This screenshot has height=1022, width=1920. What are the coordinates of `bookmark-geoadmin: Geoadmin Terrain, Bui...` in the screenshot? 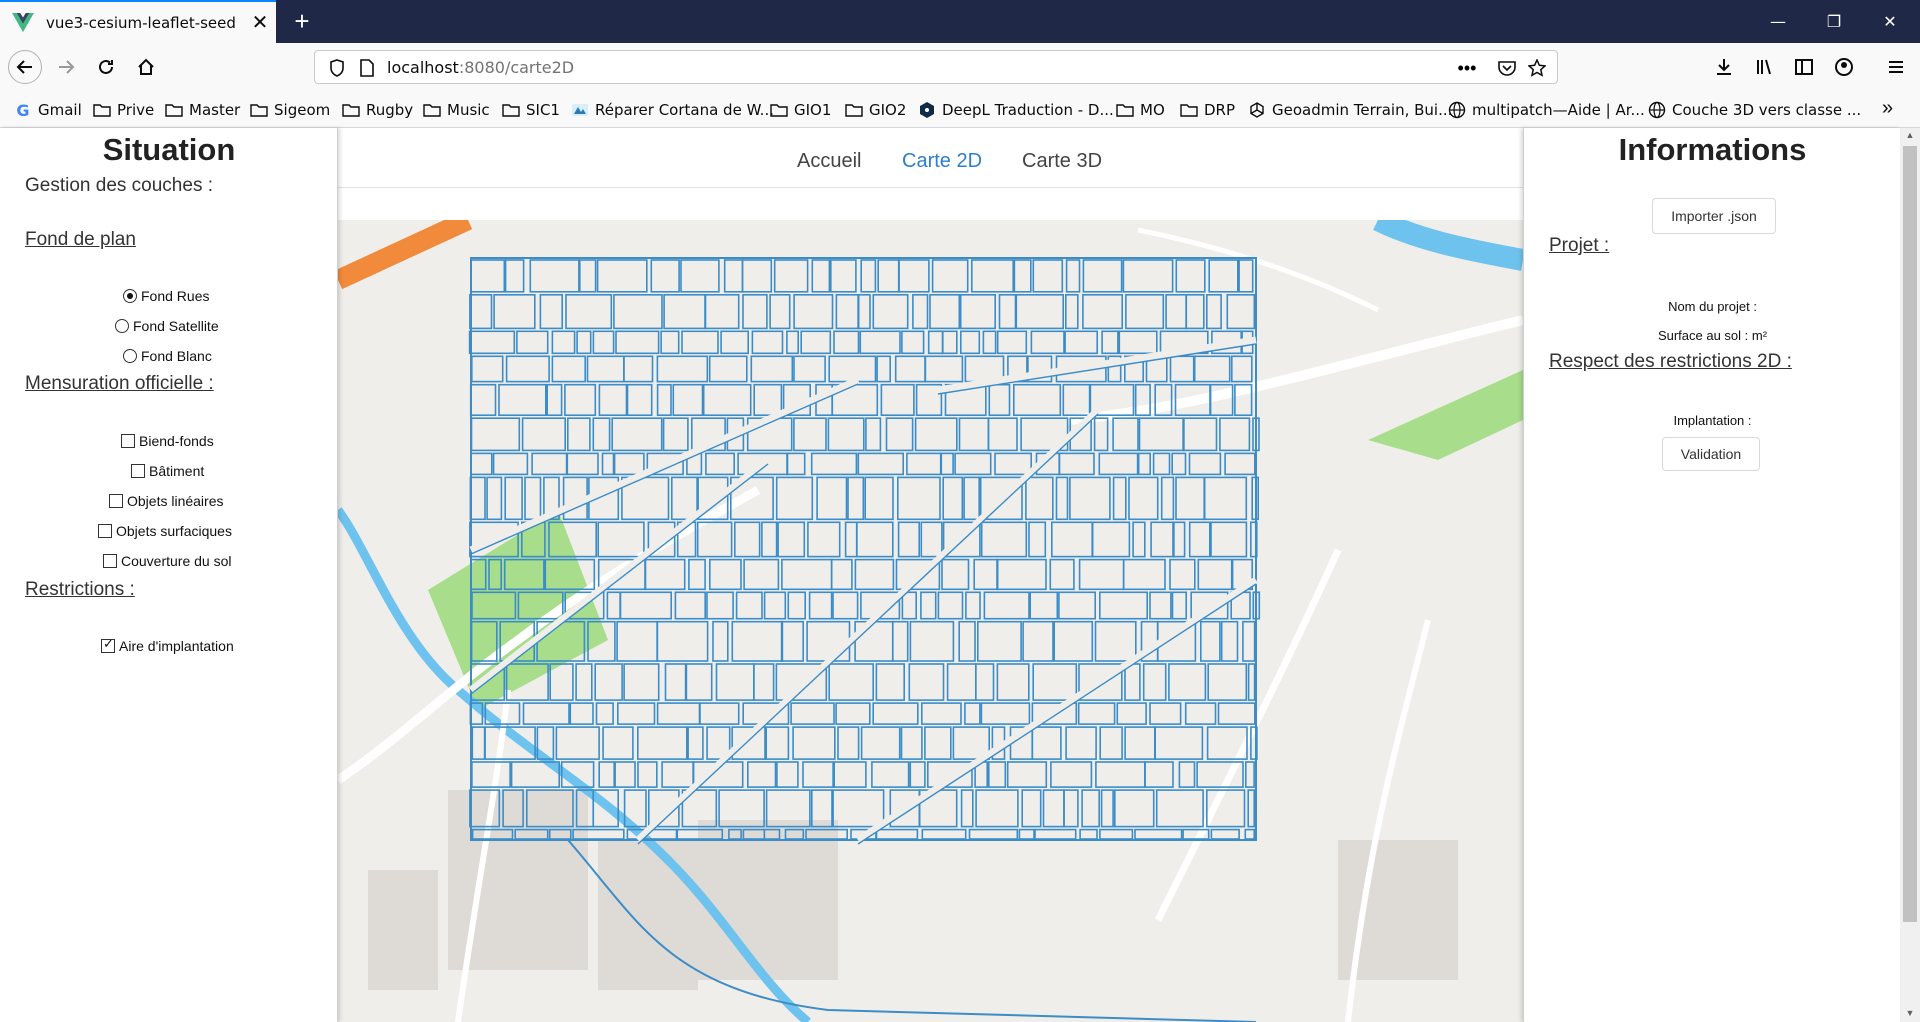 It's located at (1350, 110).